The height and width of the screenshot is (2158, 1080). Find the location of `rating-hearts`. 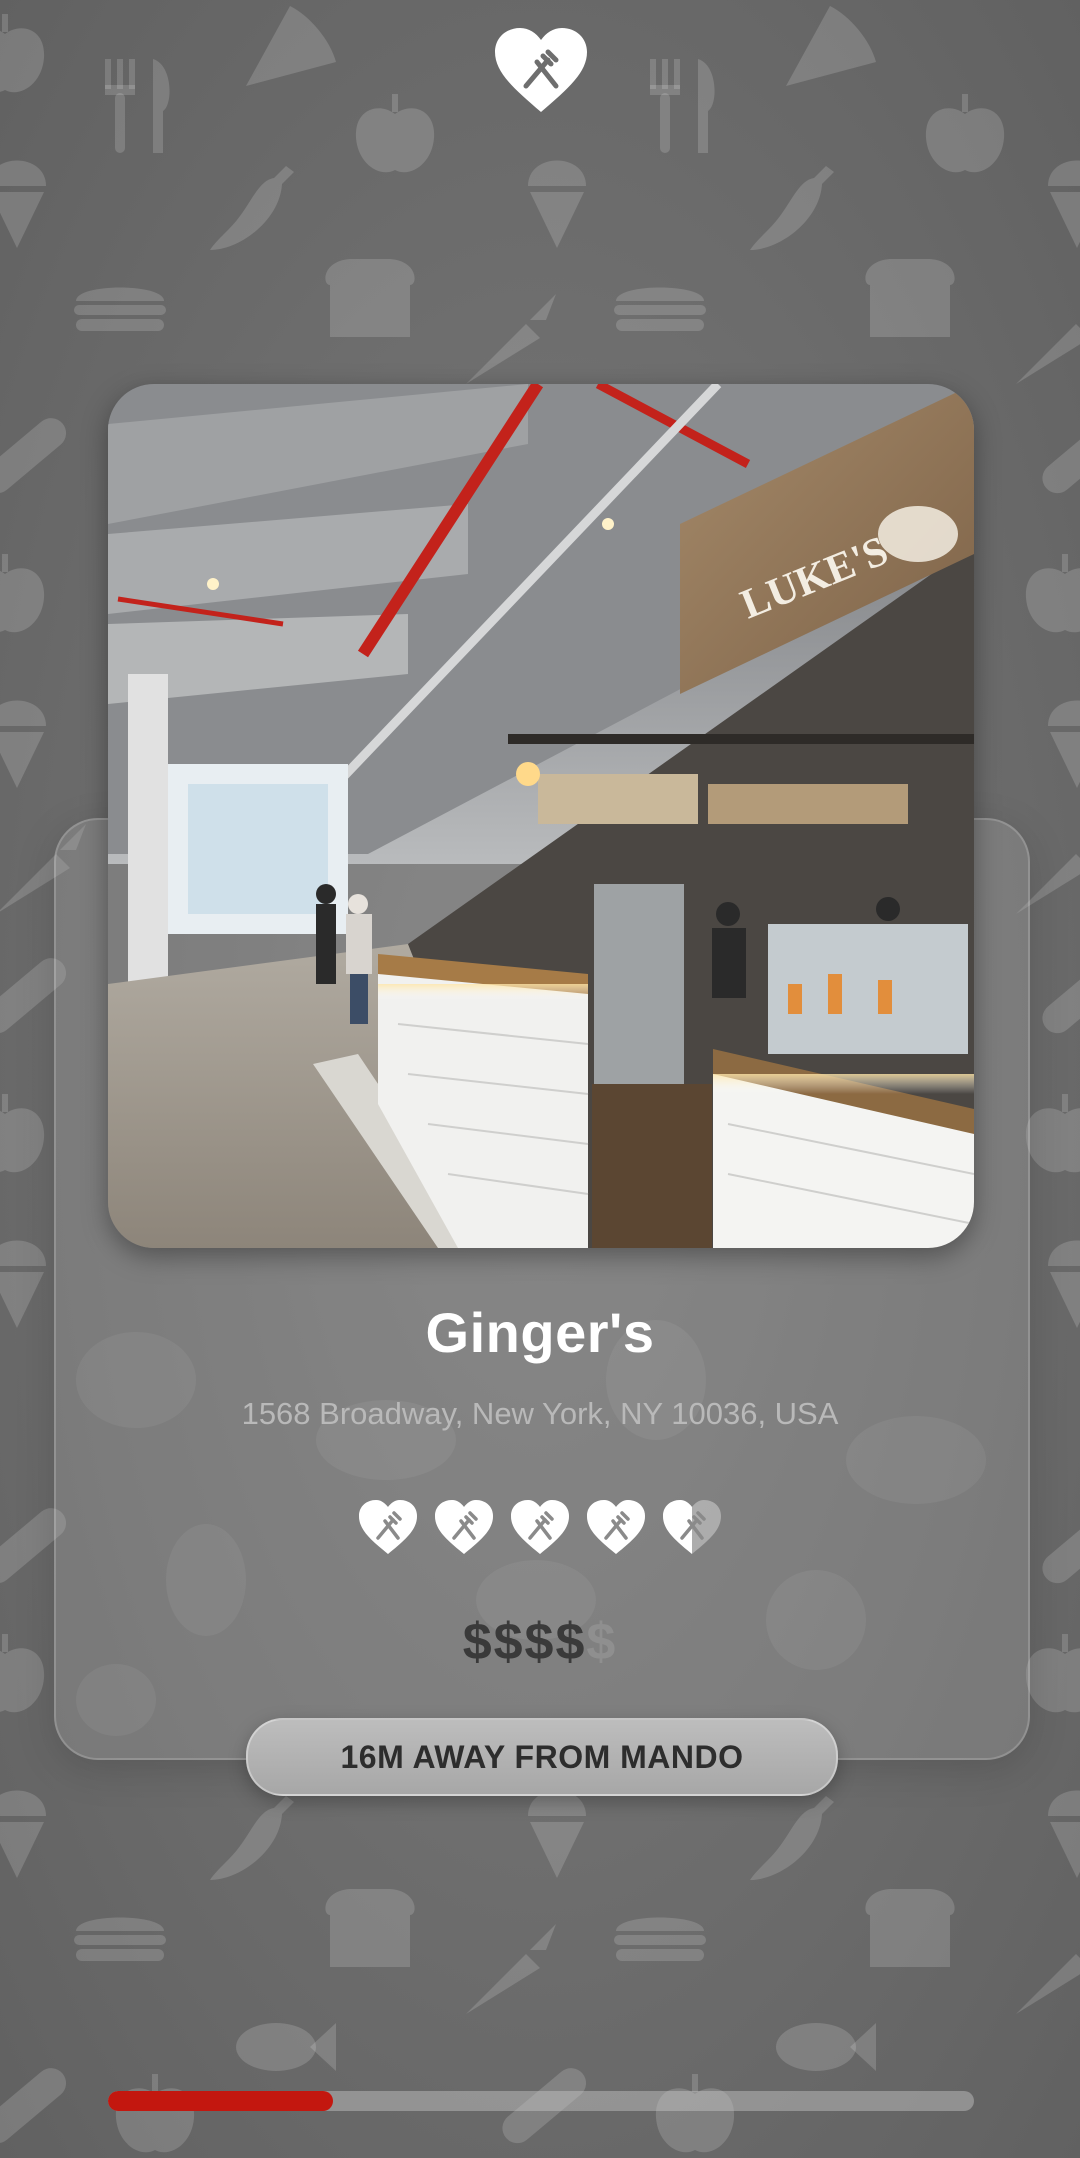

rating-hearts is located at coordinates (540, 1529).